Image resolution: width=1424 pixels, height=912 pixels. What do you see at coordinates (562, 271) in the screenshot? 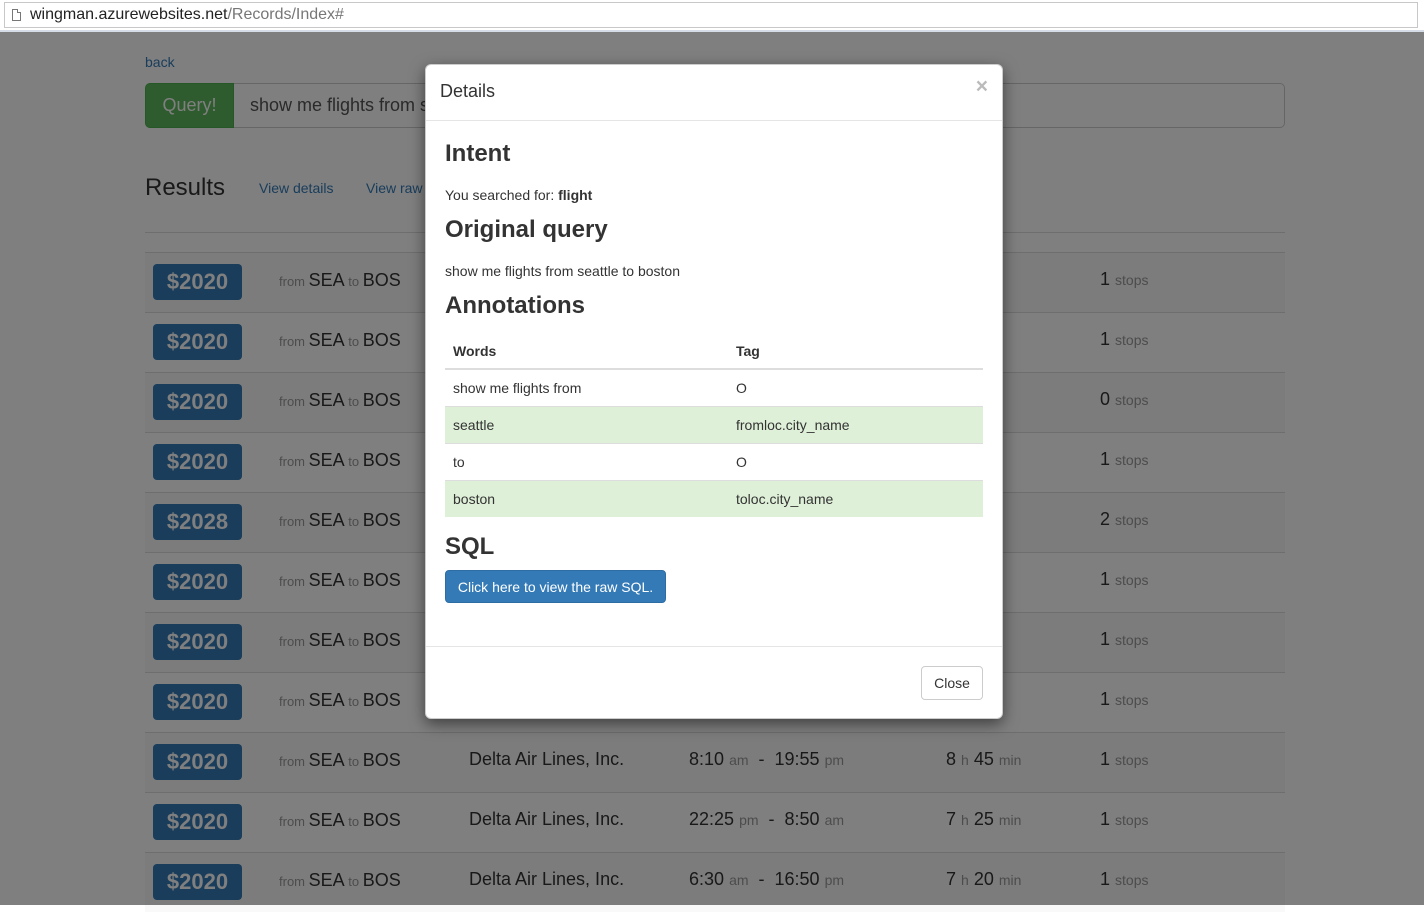
I see `original-query-text: show me flights from seattle to boston` at bounding box center [562, 271].